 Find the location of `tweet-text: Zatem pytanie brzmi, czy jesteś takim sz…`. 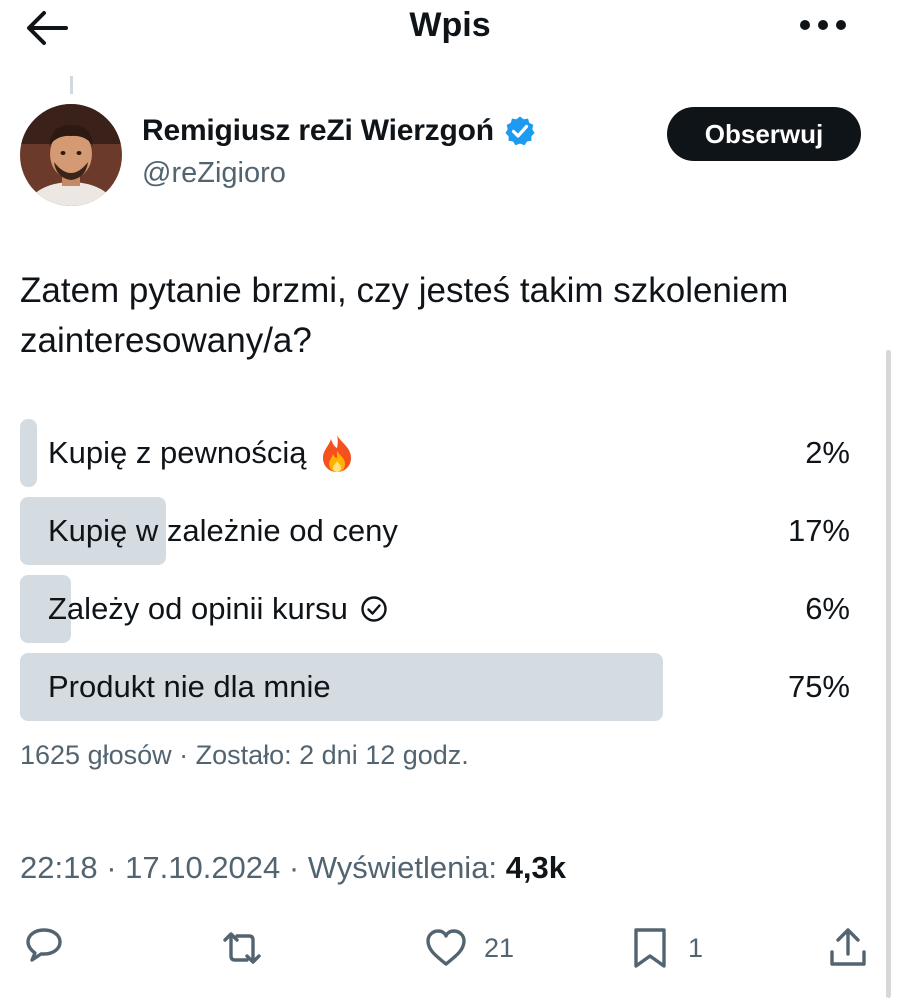

tweet-text: Zatem pytanie brzmi, czy jesteś takim sz… is located at coordinates (404, 315).